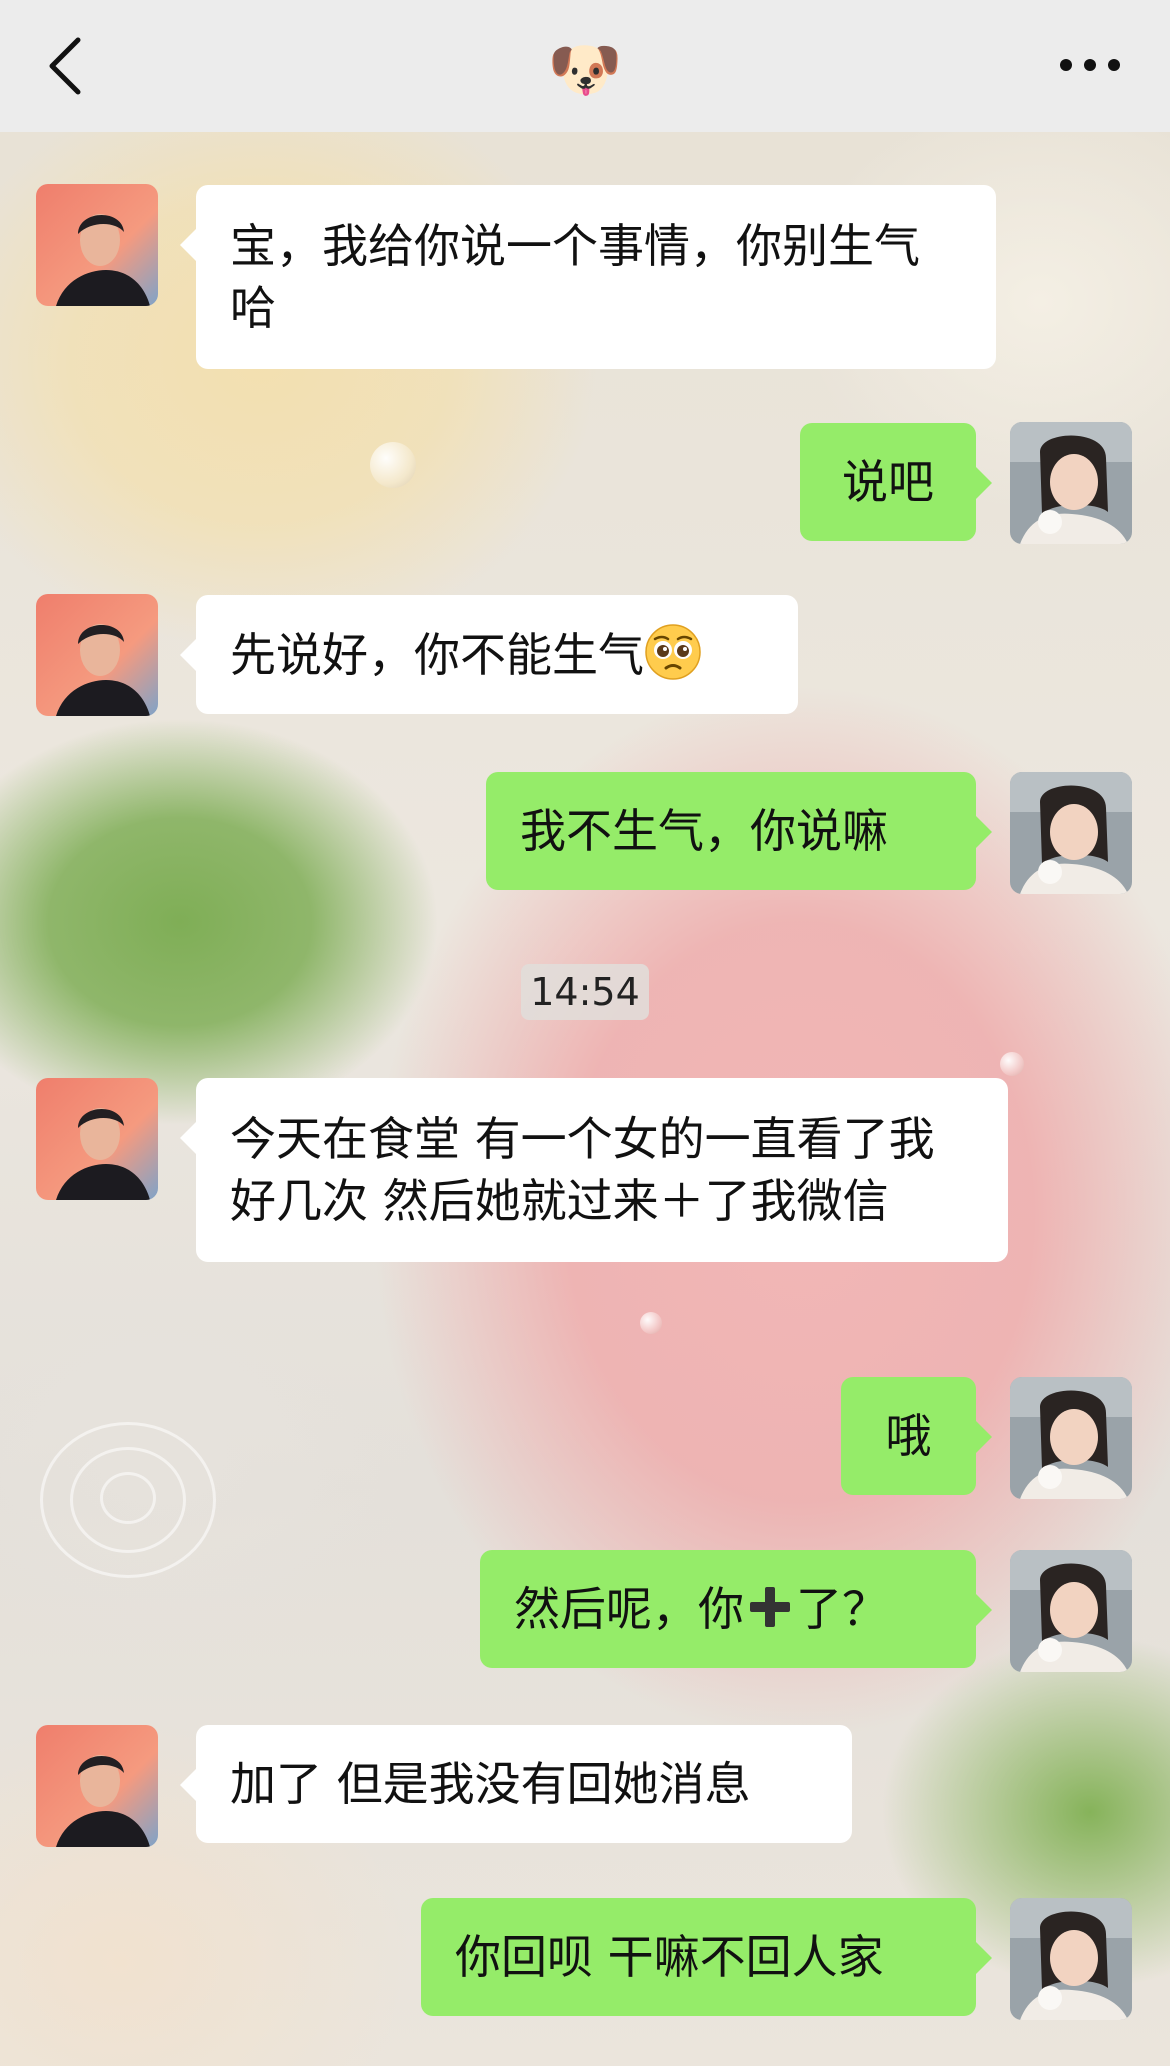 This screenshot has height=2066, width=1170. Describe the element at coordinates (594, 1170) in the screenshot. I see `message-bubble-incoming: 今天在食堂 有一个女的一直看了我好几次 然后她就过来＋了我微信` at that location.